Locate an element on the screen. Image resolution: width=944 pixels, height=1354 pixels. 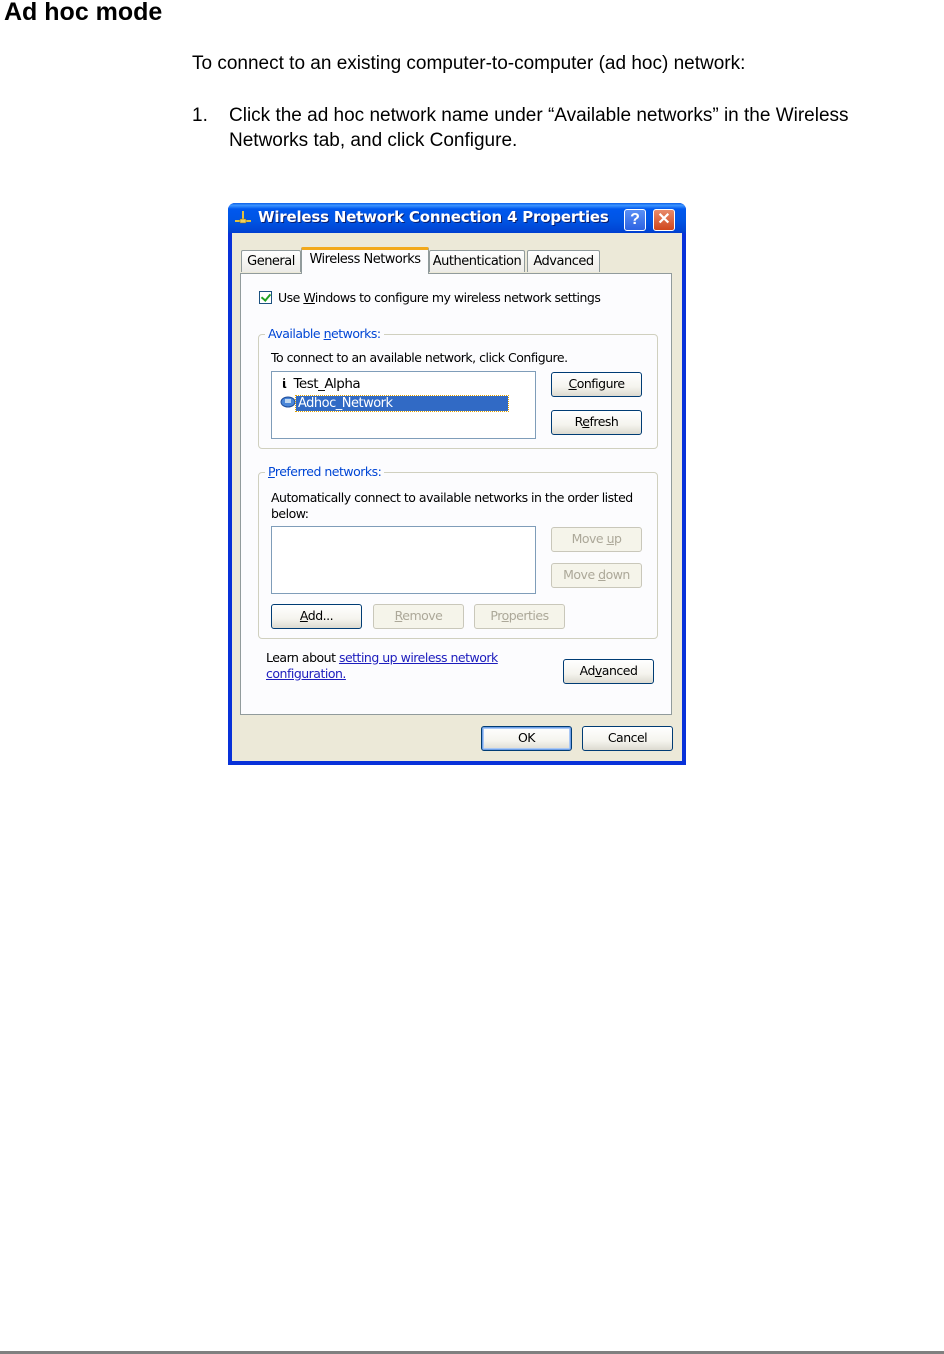
preferred-networks-legend: Preferred networks: is located at coordinates (325, 471).